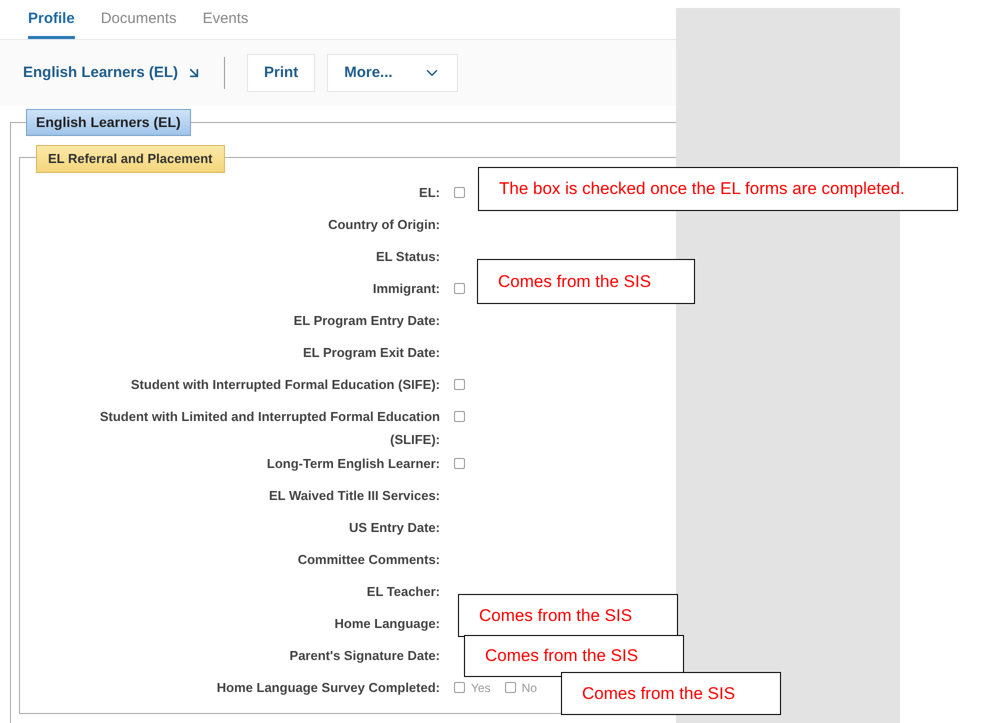 The width and height of the screenshot is (984, 723). What do you see at coordinates (269, 428) in the screenshot?
I see `field-label: Student with Limited and Interrupted Formal Education (SLIFE):` at bounding box center [269, 428].